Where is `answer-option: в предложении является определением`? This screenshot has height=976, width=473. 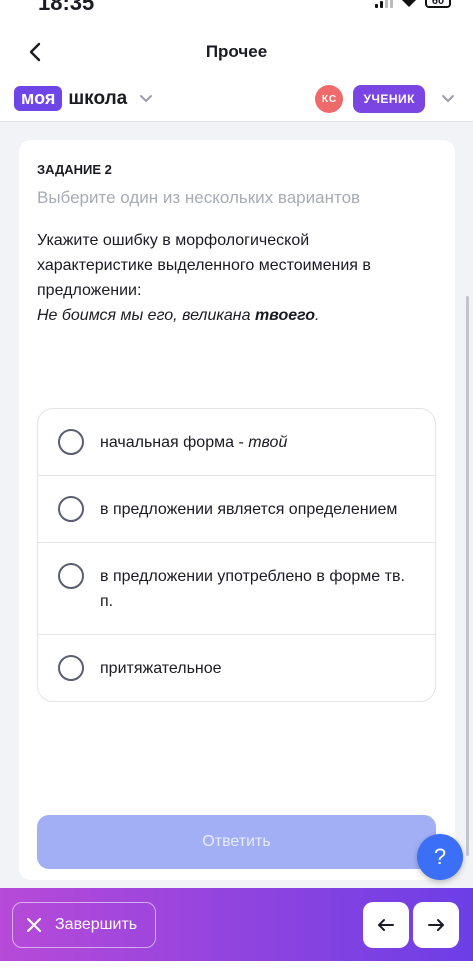
answer-option: в предложении является определением is located at coordinates (236, 509).